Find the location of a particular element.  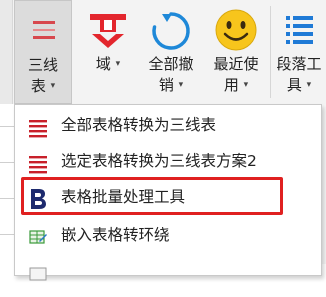

paragraph-tools-label-1: 段落工 is located at coordinates (299, 64).